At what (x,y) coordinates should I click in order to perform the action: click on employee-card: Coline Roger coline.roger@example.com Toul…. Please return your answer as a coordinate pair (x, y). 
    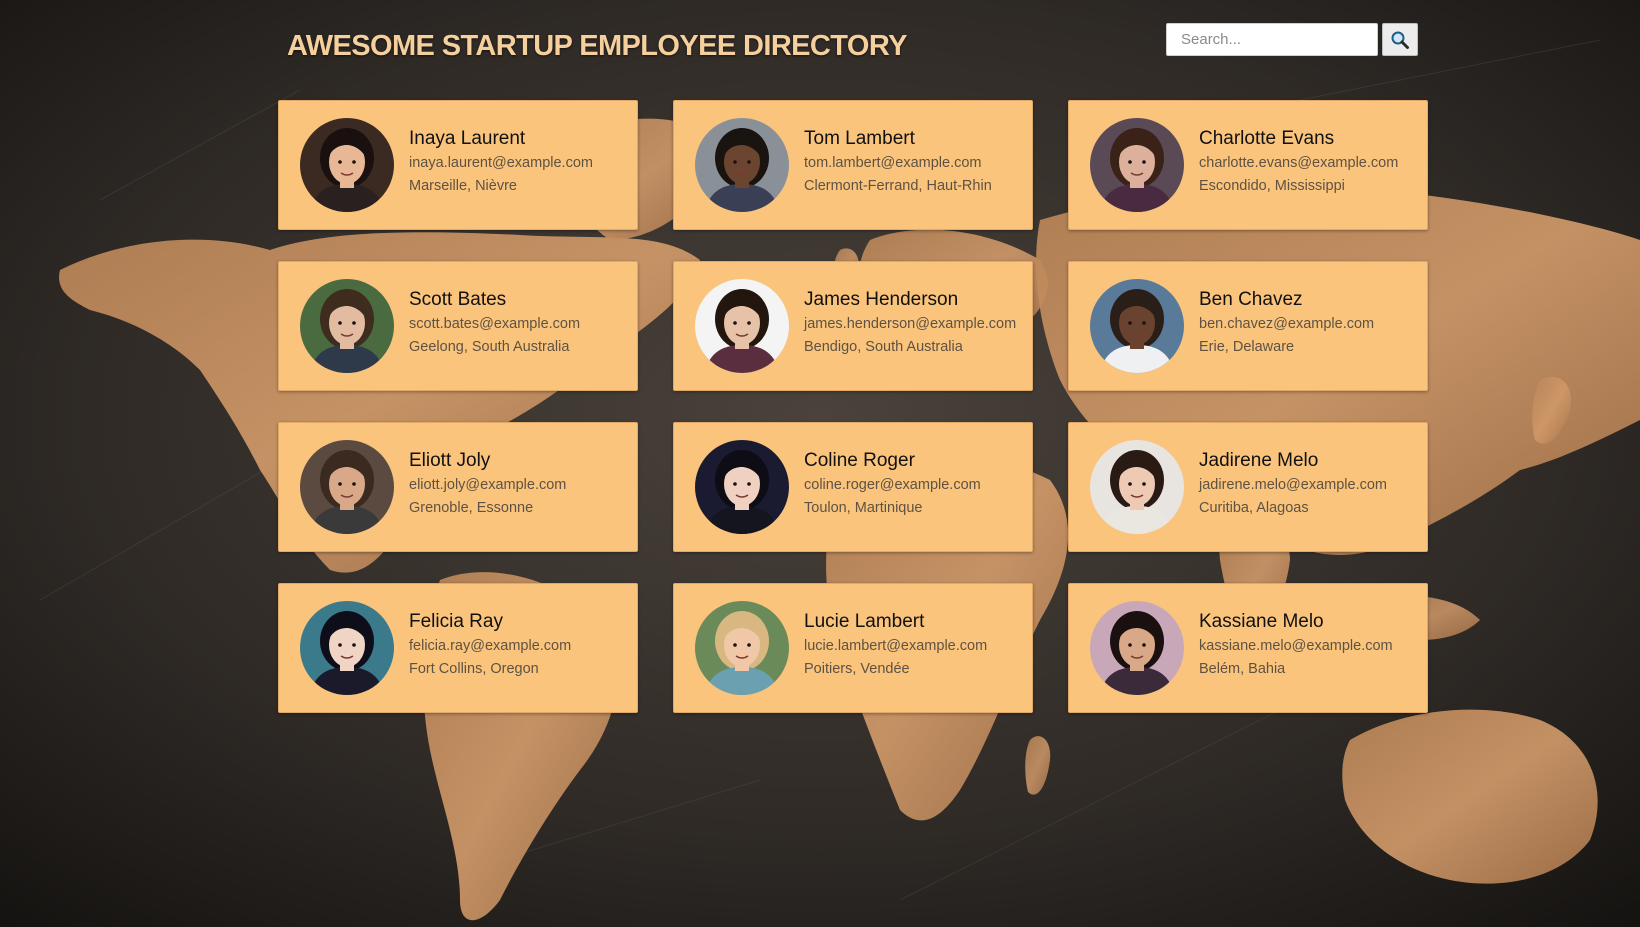
    Looking at the image, I should click on (853, 487).